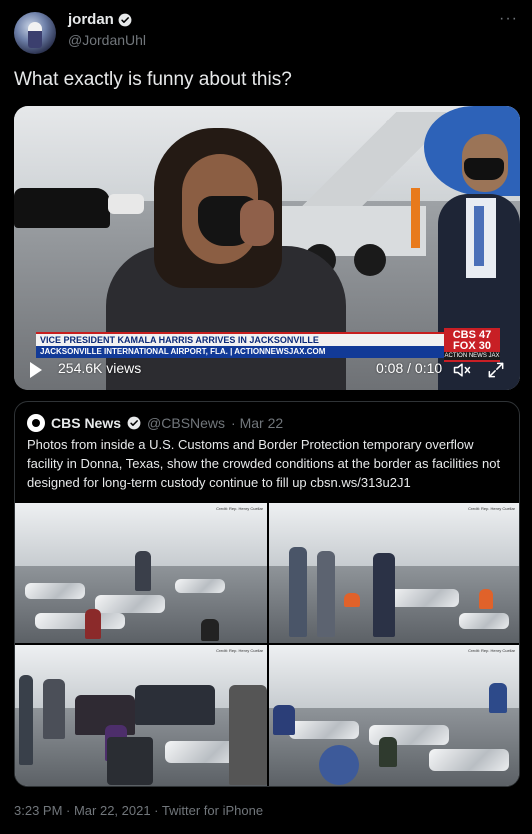 This screenshot has width=532, height=834. Describe the element at coordinates (462, 370) in the screenshot. I see `volume-icon` at that location.